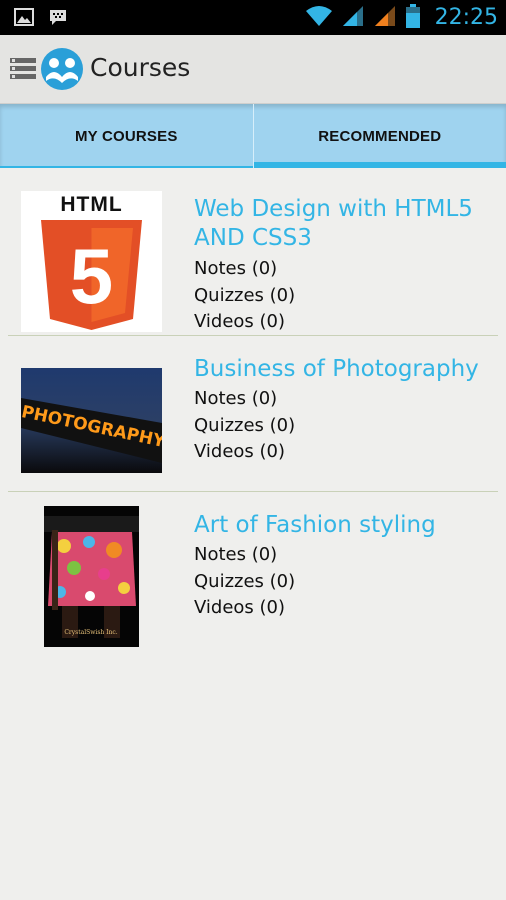  I want to click on tab-recommended: RECOMMENDED, so click(379, 136).